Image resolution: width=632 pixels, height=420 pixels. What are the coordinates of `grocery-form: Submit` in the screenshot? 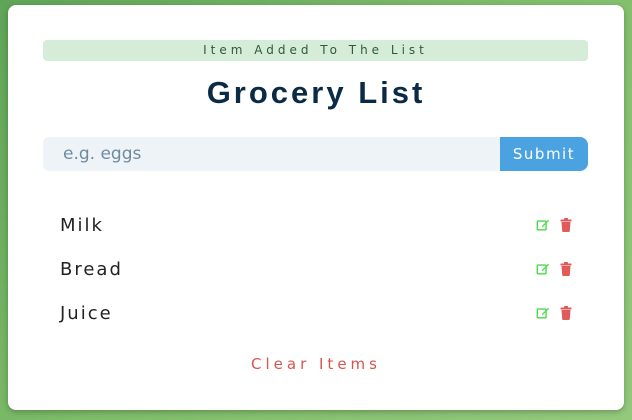 It's located at (315, 154).